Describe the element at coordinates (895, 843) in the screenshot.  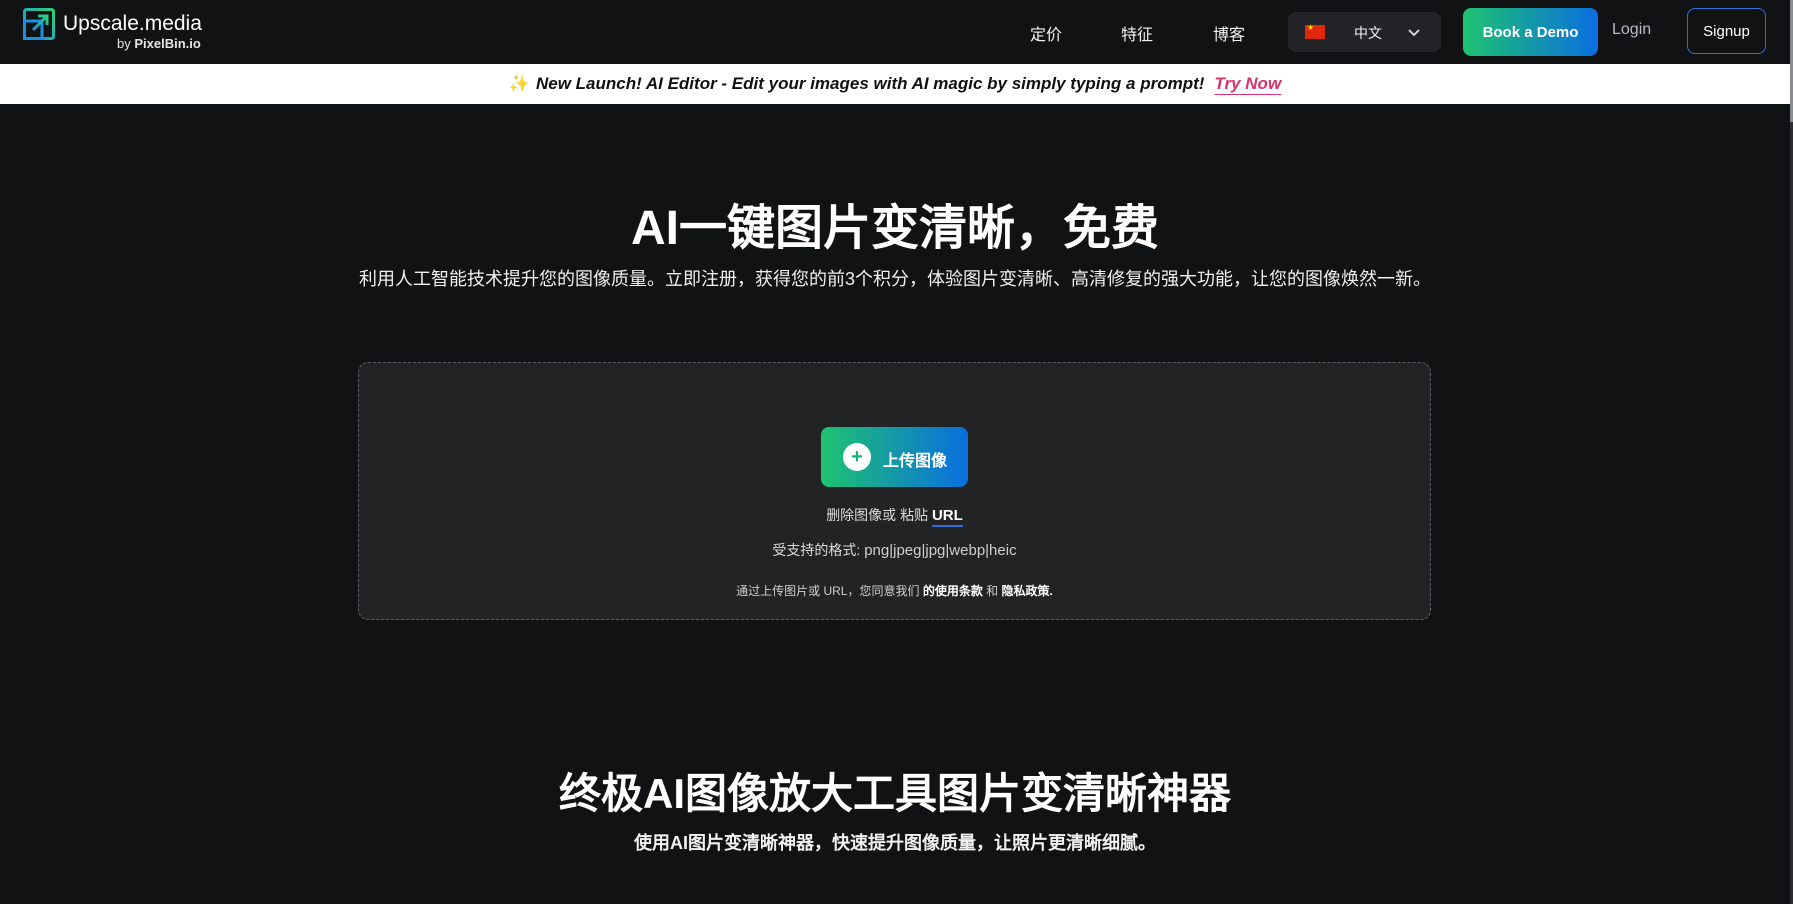
I see `section-subtitle: 使用AI图片变清晰神器，快速提升图像质量，让照片更清晰细腻。` at that location.